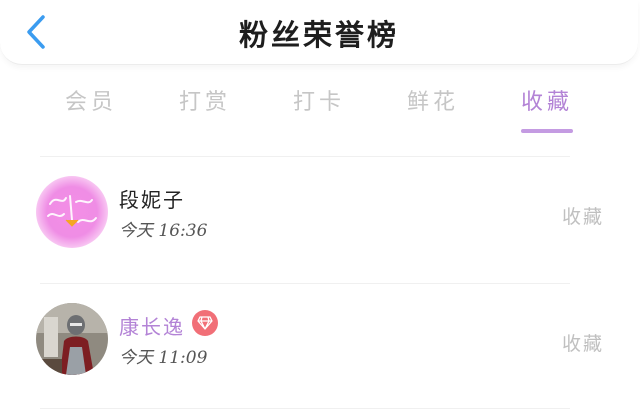 This screenshot has width=640, height=411. I want to click on active-tab-indicator, so click(547, 131).